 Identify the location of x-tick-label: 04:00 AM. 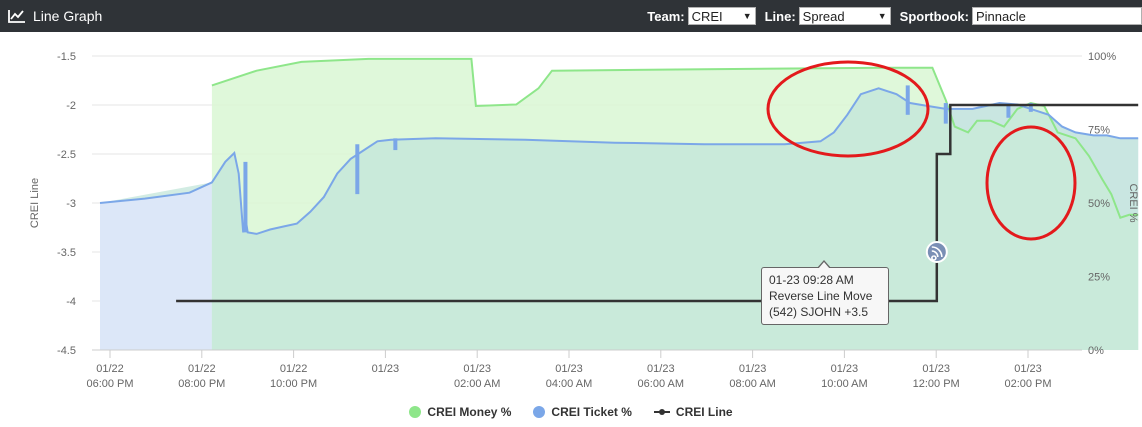
(569, 384).